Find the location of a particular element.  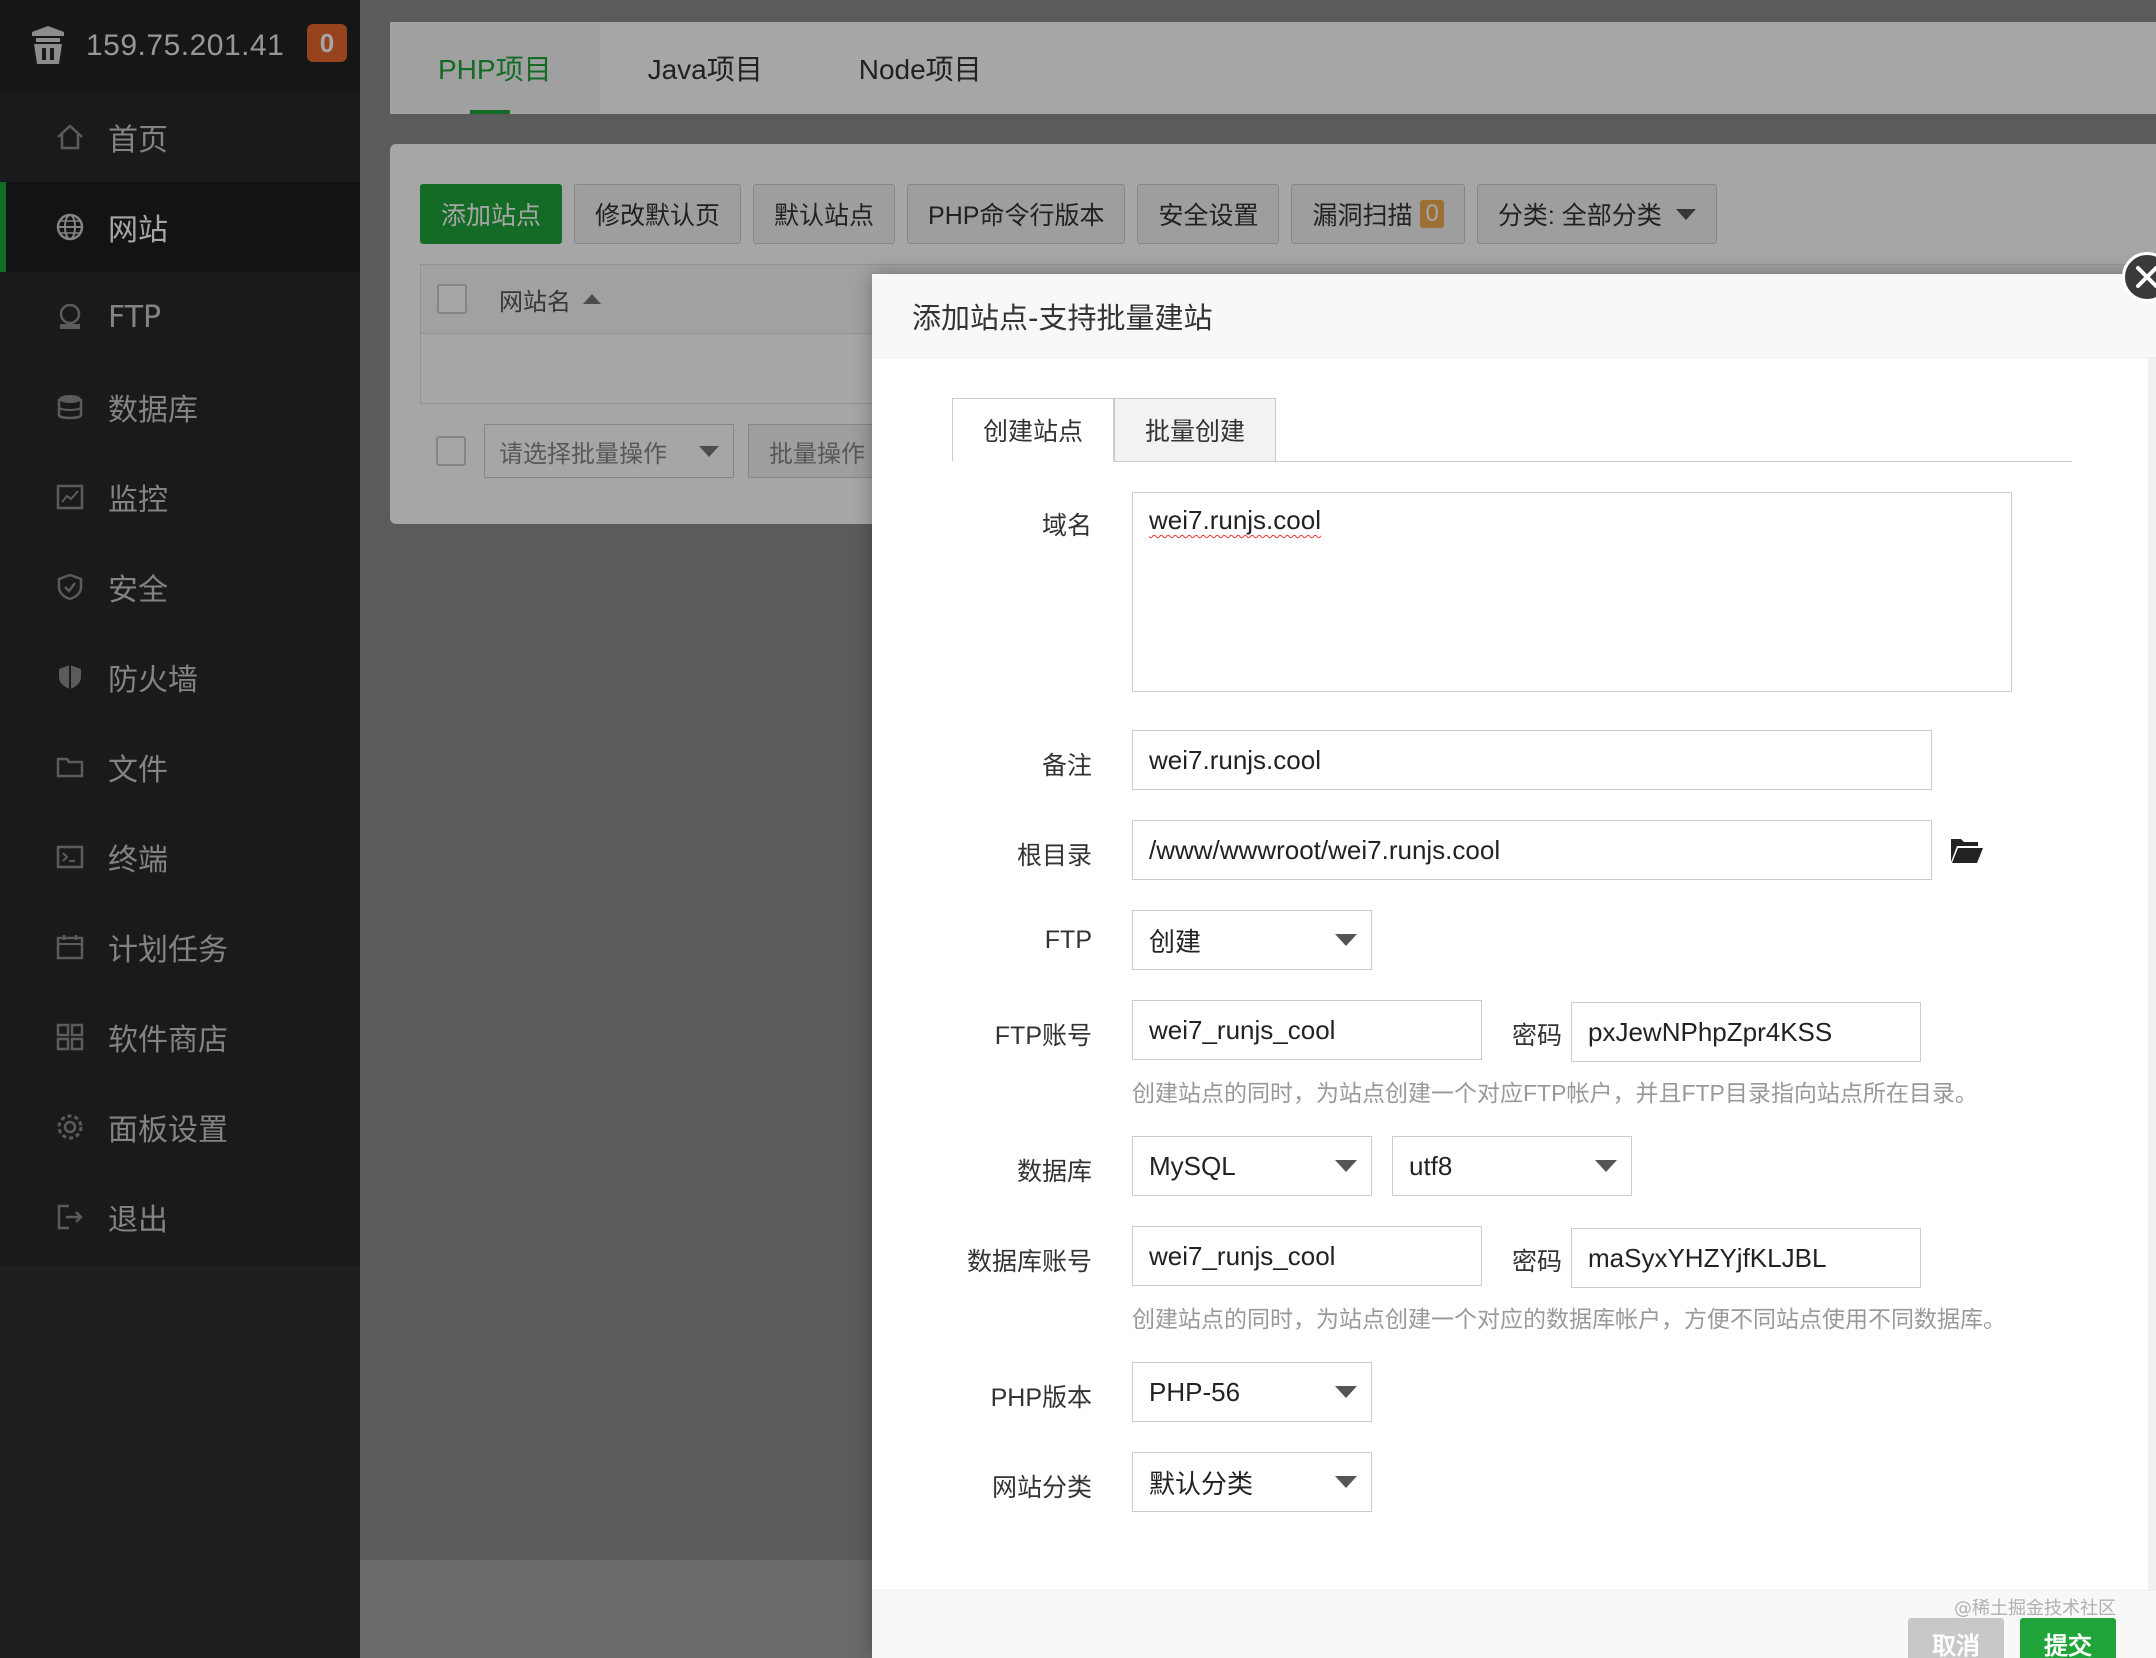

ftp-password-value: pxJewNPhpZpr4KSS is located at coordinates (1710, 1031).